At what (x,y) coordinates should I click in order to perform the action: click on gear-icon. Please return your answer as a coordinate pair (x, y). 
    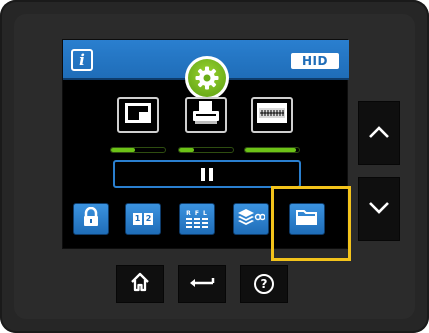
    Looking at the image, I should click on (207, 78).